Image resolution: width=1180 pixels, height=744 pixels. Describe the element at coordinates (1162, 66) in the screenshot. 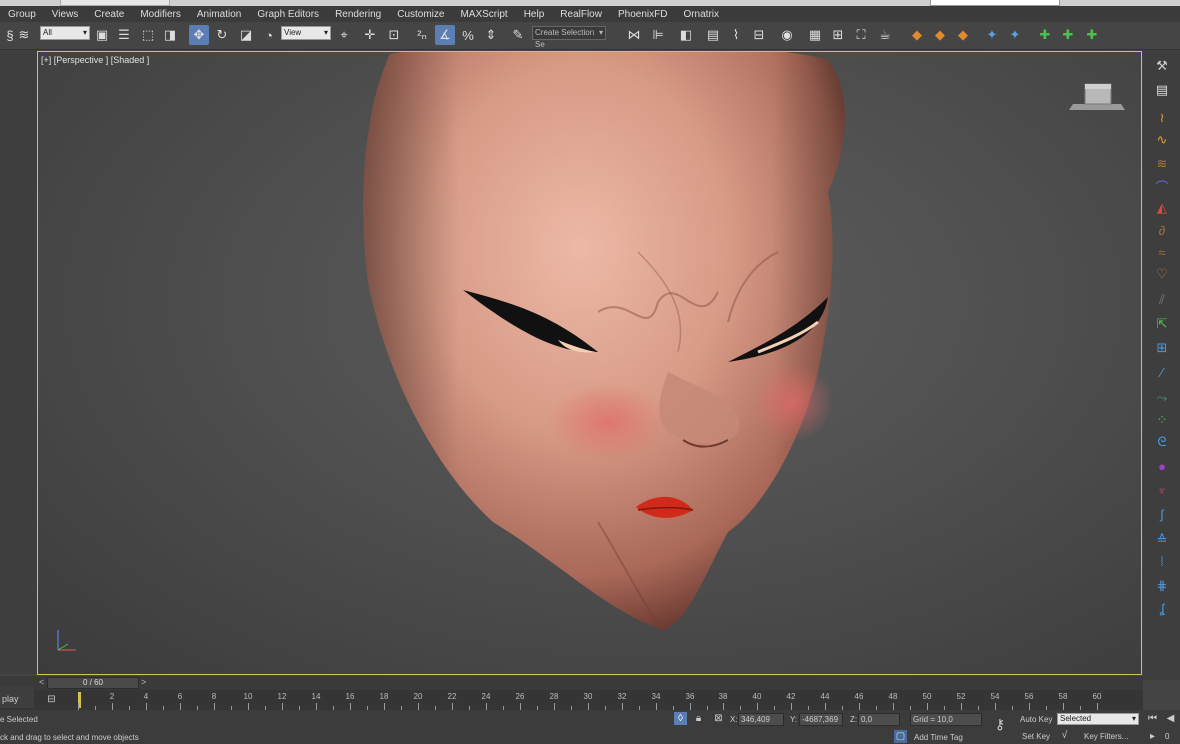

I see `hammer-icon: ⚒` at that location.